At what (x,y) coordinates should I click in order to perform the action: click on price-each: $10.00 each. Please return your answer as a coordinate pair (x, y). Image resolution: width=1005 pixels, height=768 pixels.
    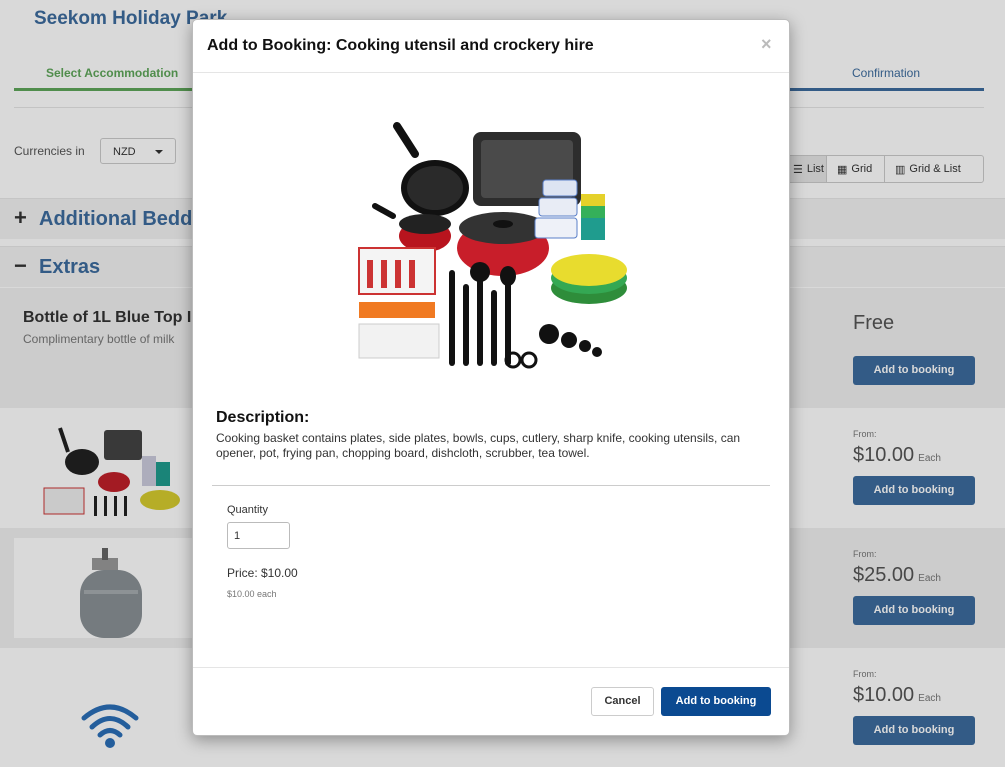
    Looking at the image, I should click on (252, 594).